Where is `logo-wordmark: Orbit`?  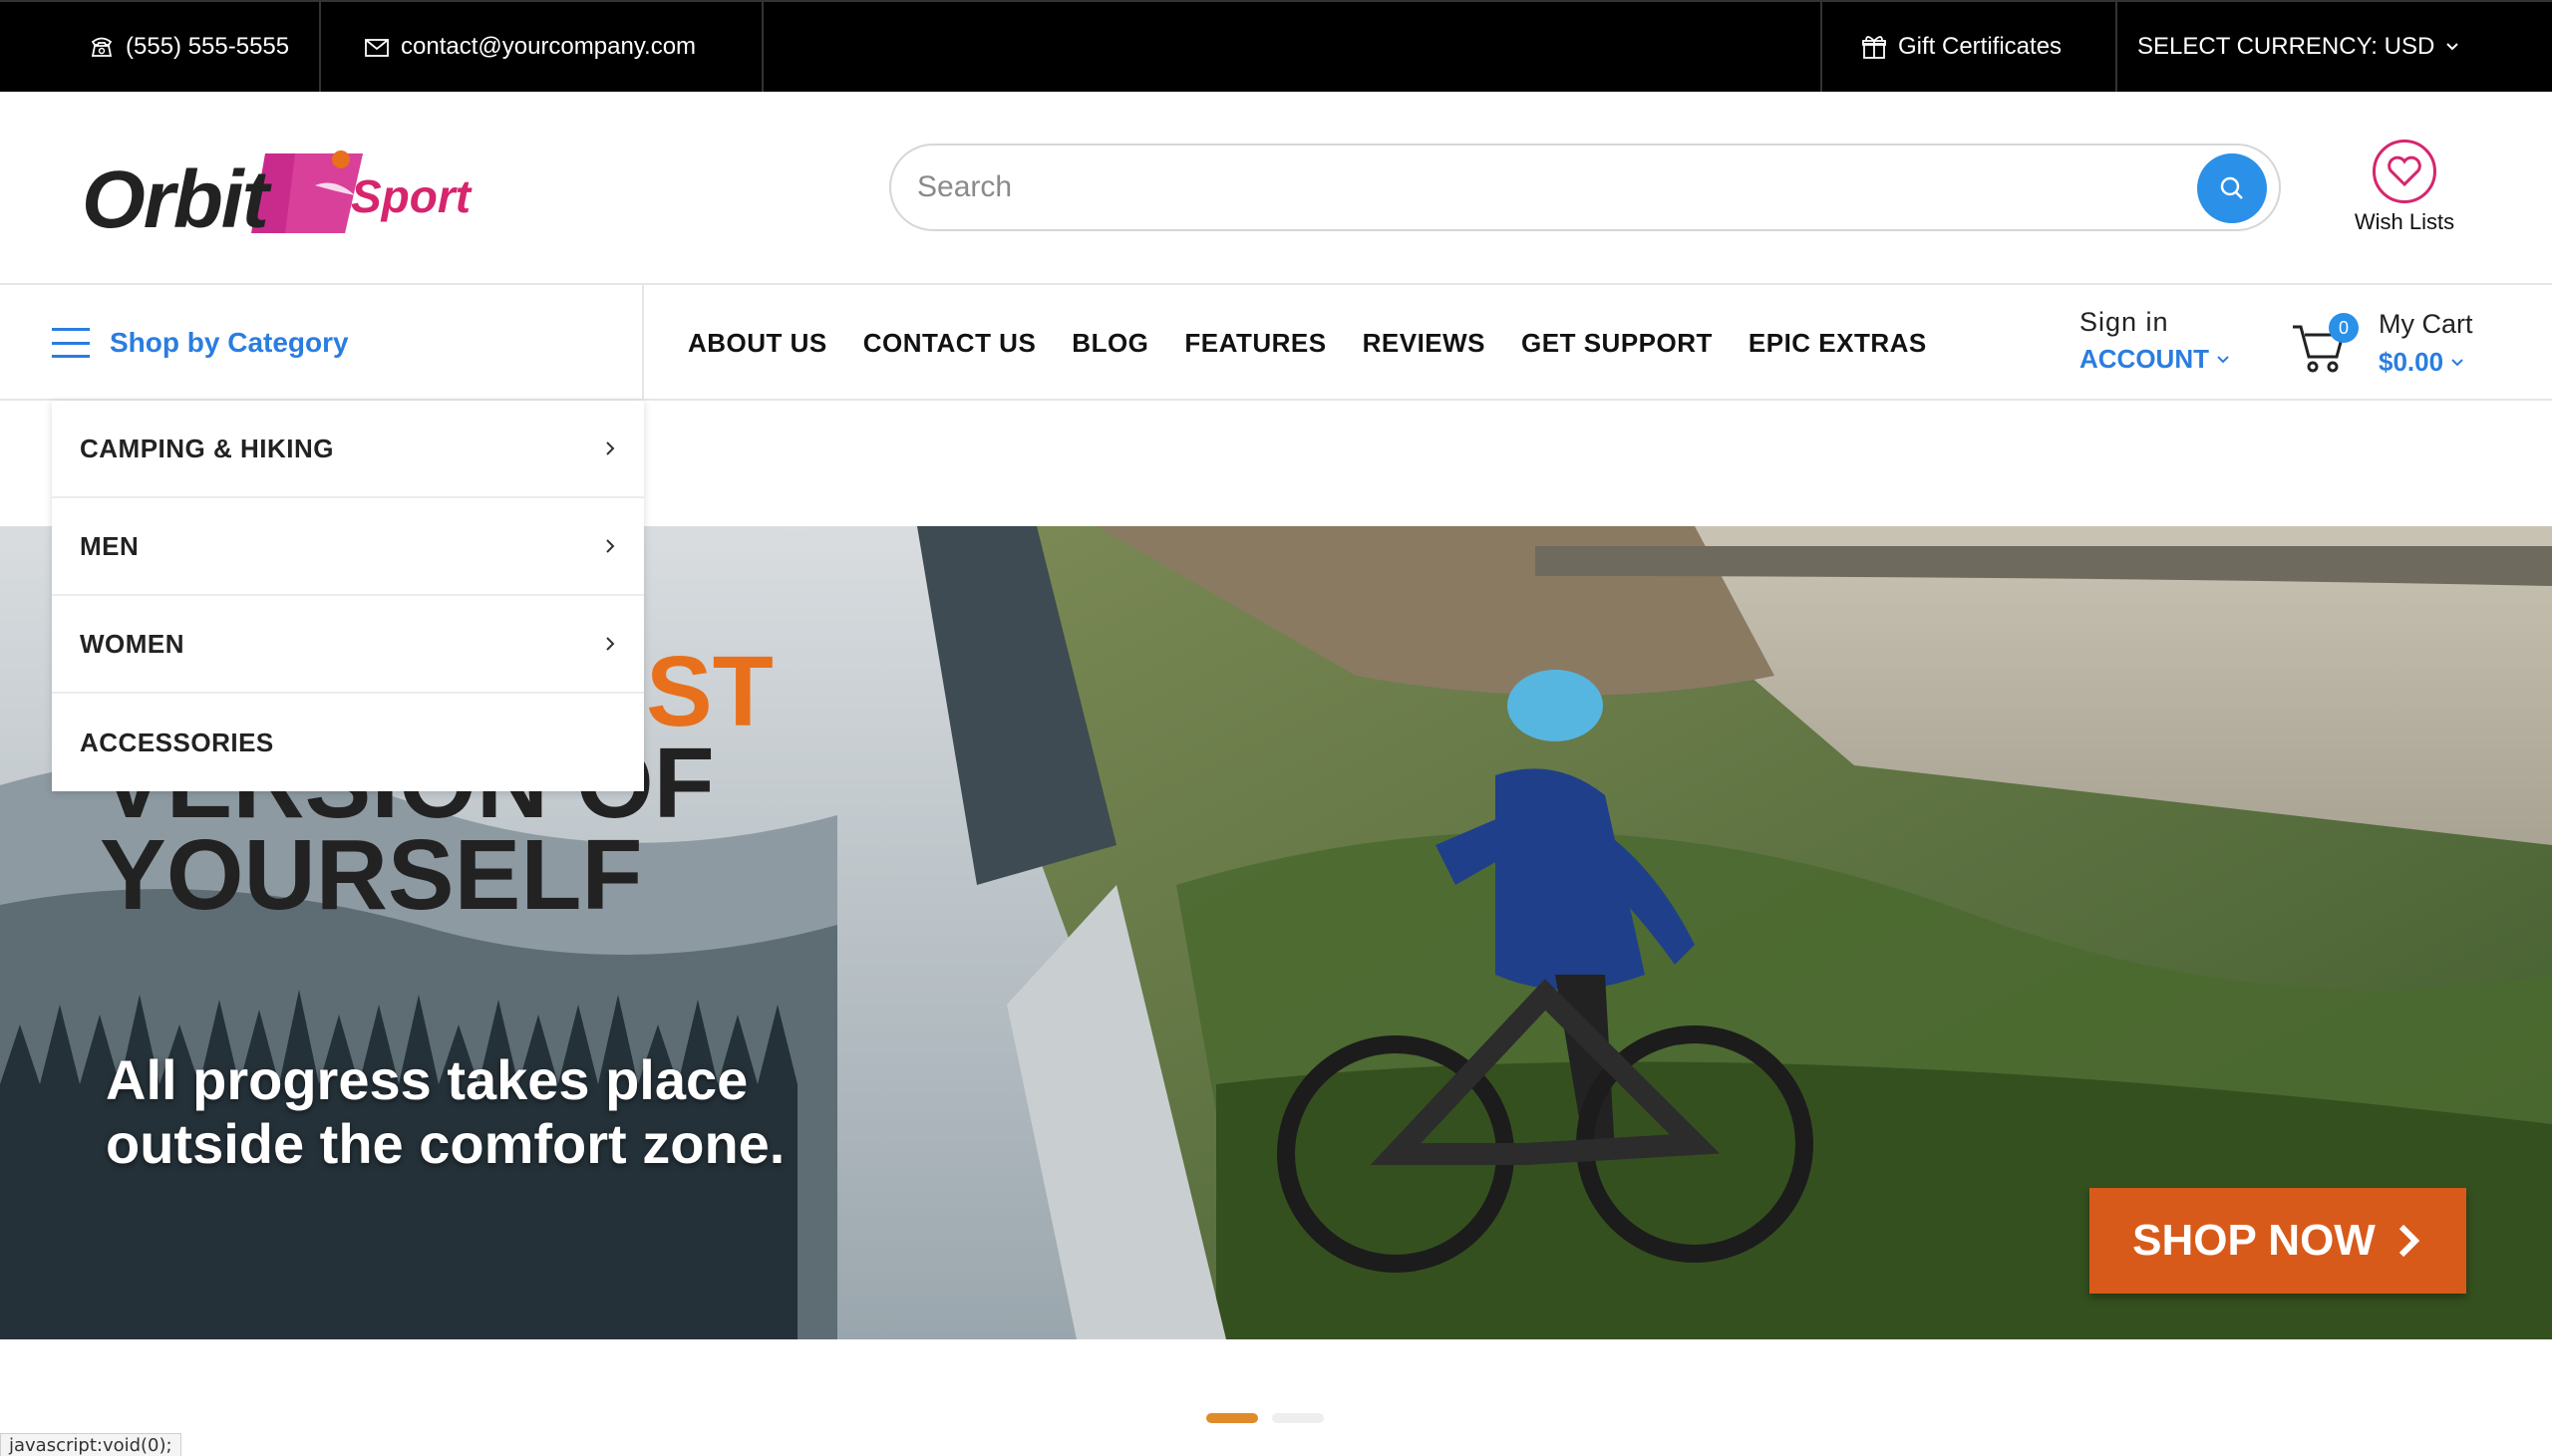 logo-wordmark: Orbit is located at coordinates (175, 200).